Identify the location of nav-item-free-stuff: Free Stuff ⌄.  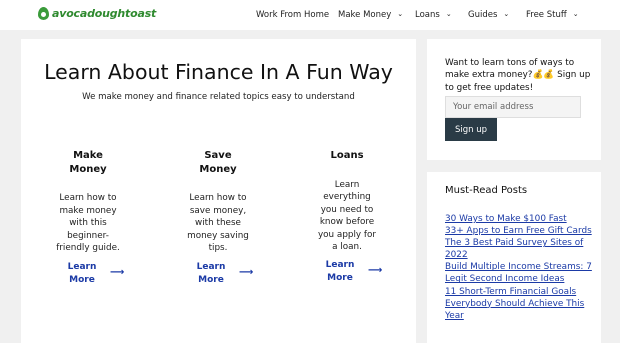
(552, 15).